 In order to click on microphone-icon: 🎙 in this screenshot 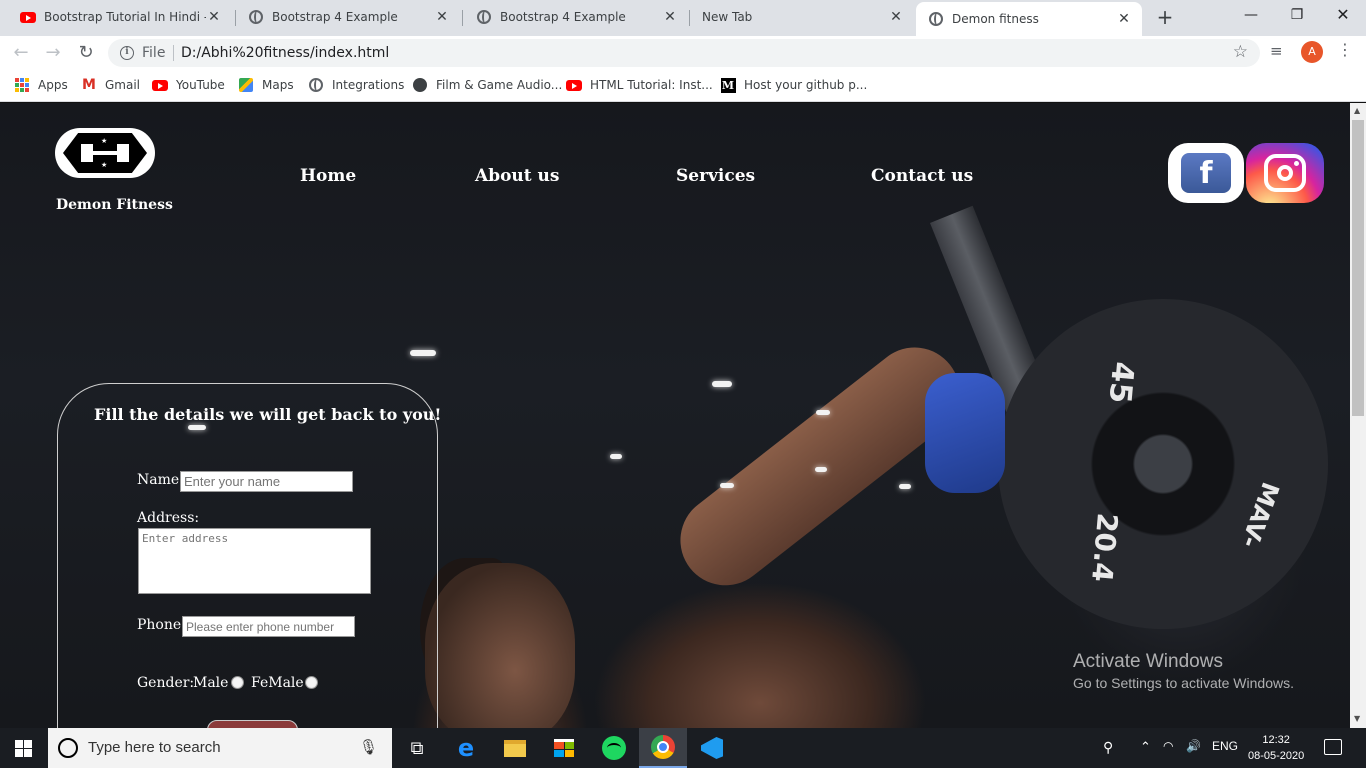, I will do `click(368, 747)`.